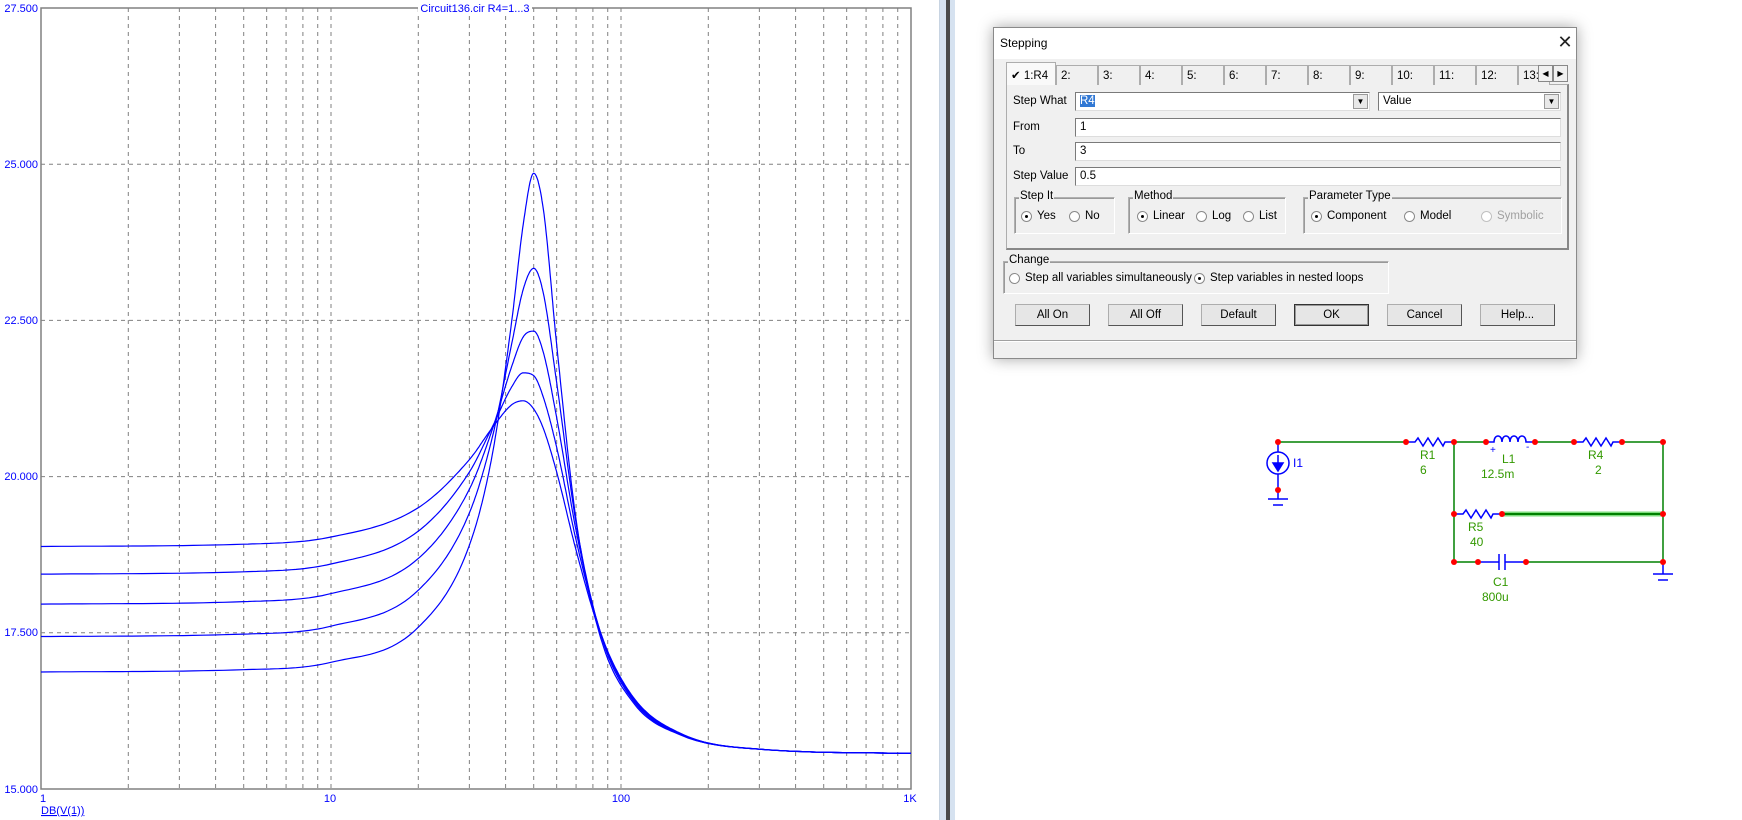  Describe the element at coordinates (1371, 75) in the screenshot. I see `tab-9: 9:` at that location.